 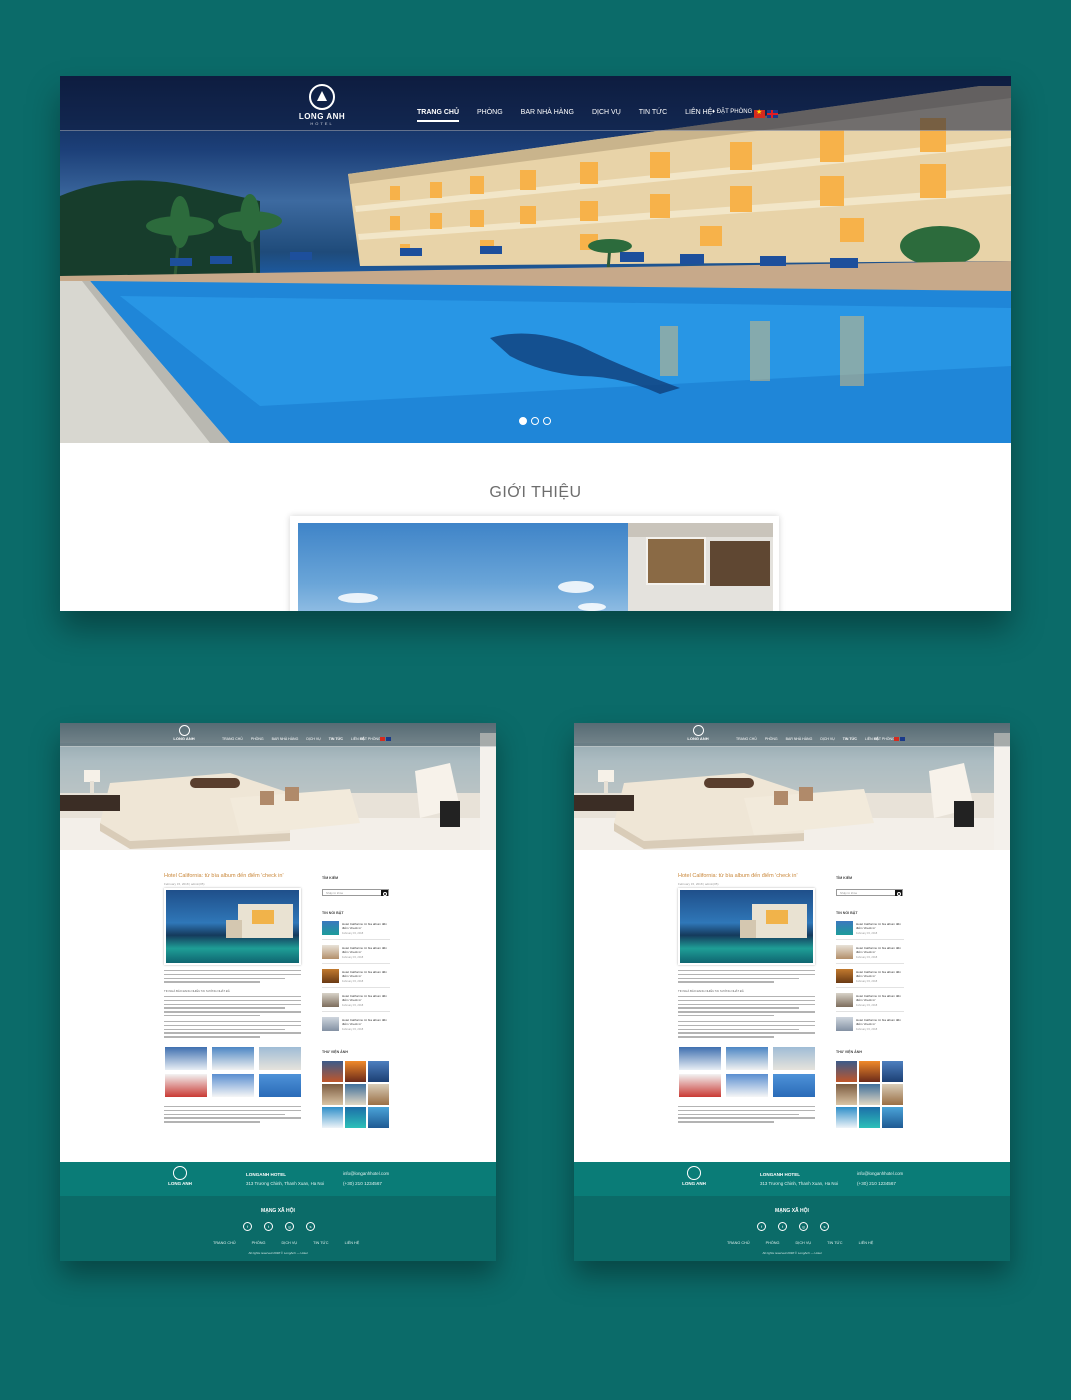 I want to click on footer-link-services: DỊCH VỤ, so click(x=290, y=1243).